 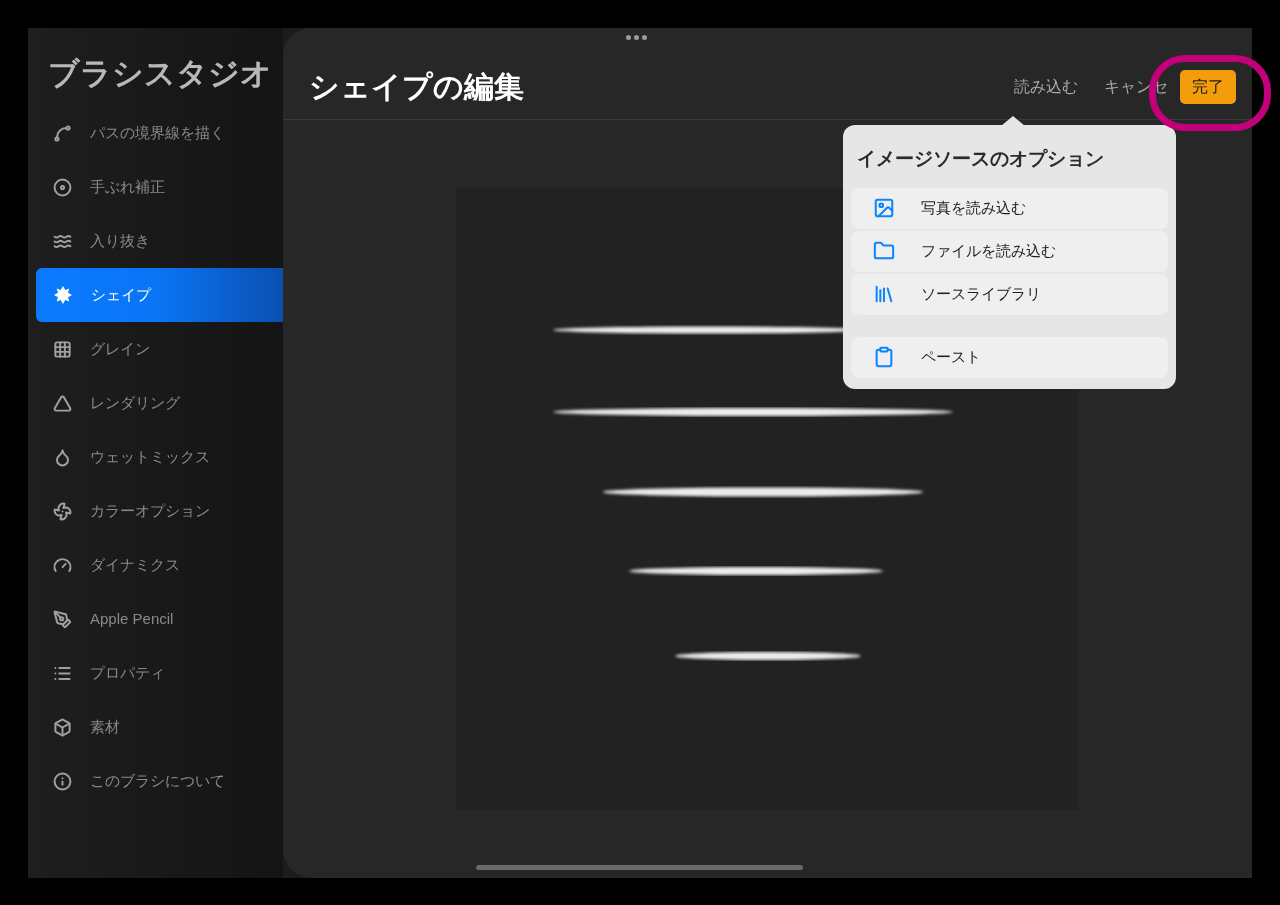 I want to click on pinwheel-icon, so click(x=62, y=511).